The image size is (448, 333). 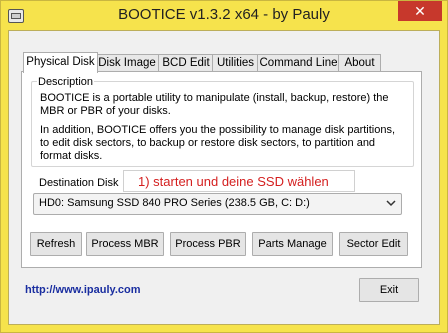 I want to click on tab-command-line: Command Line, so click(x=298, y=63).